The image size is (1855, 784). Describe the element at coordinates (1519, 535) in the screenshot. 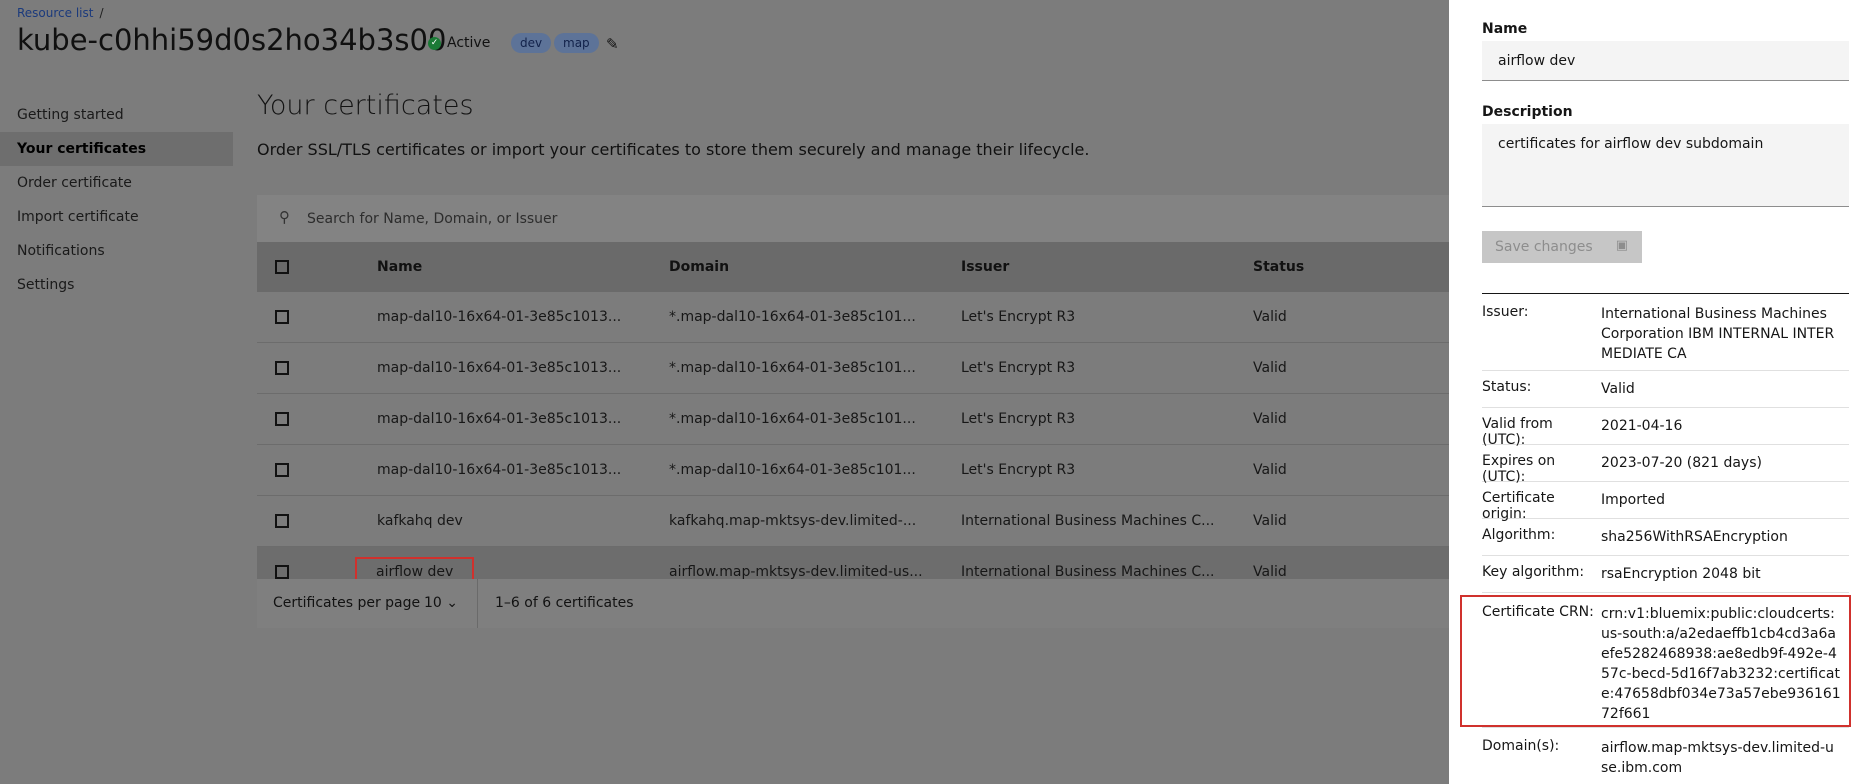

I see `detail-key: Algorithm:` at that location.